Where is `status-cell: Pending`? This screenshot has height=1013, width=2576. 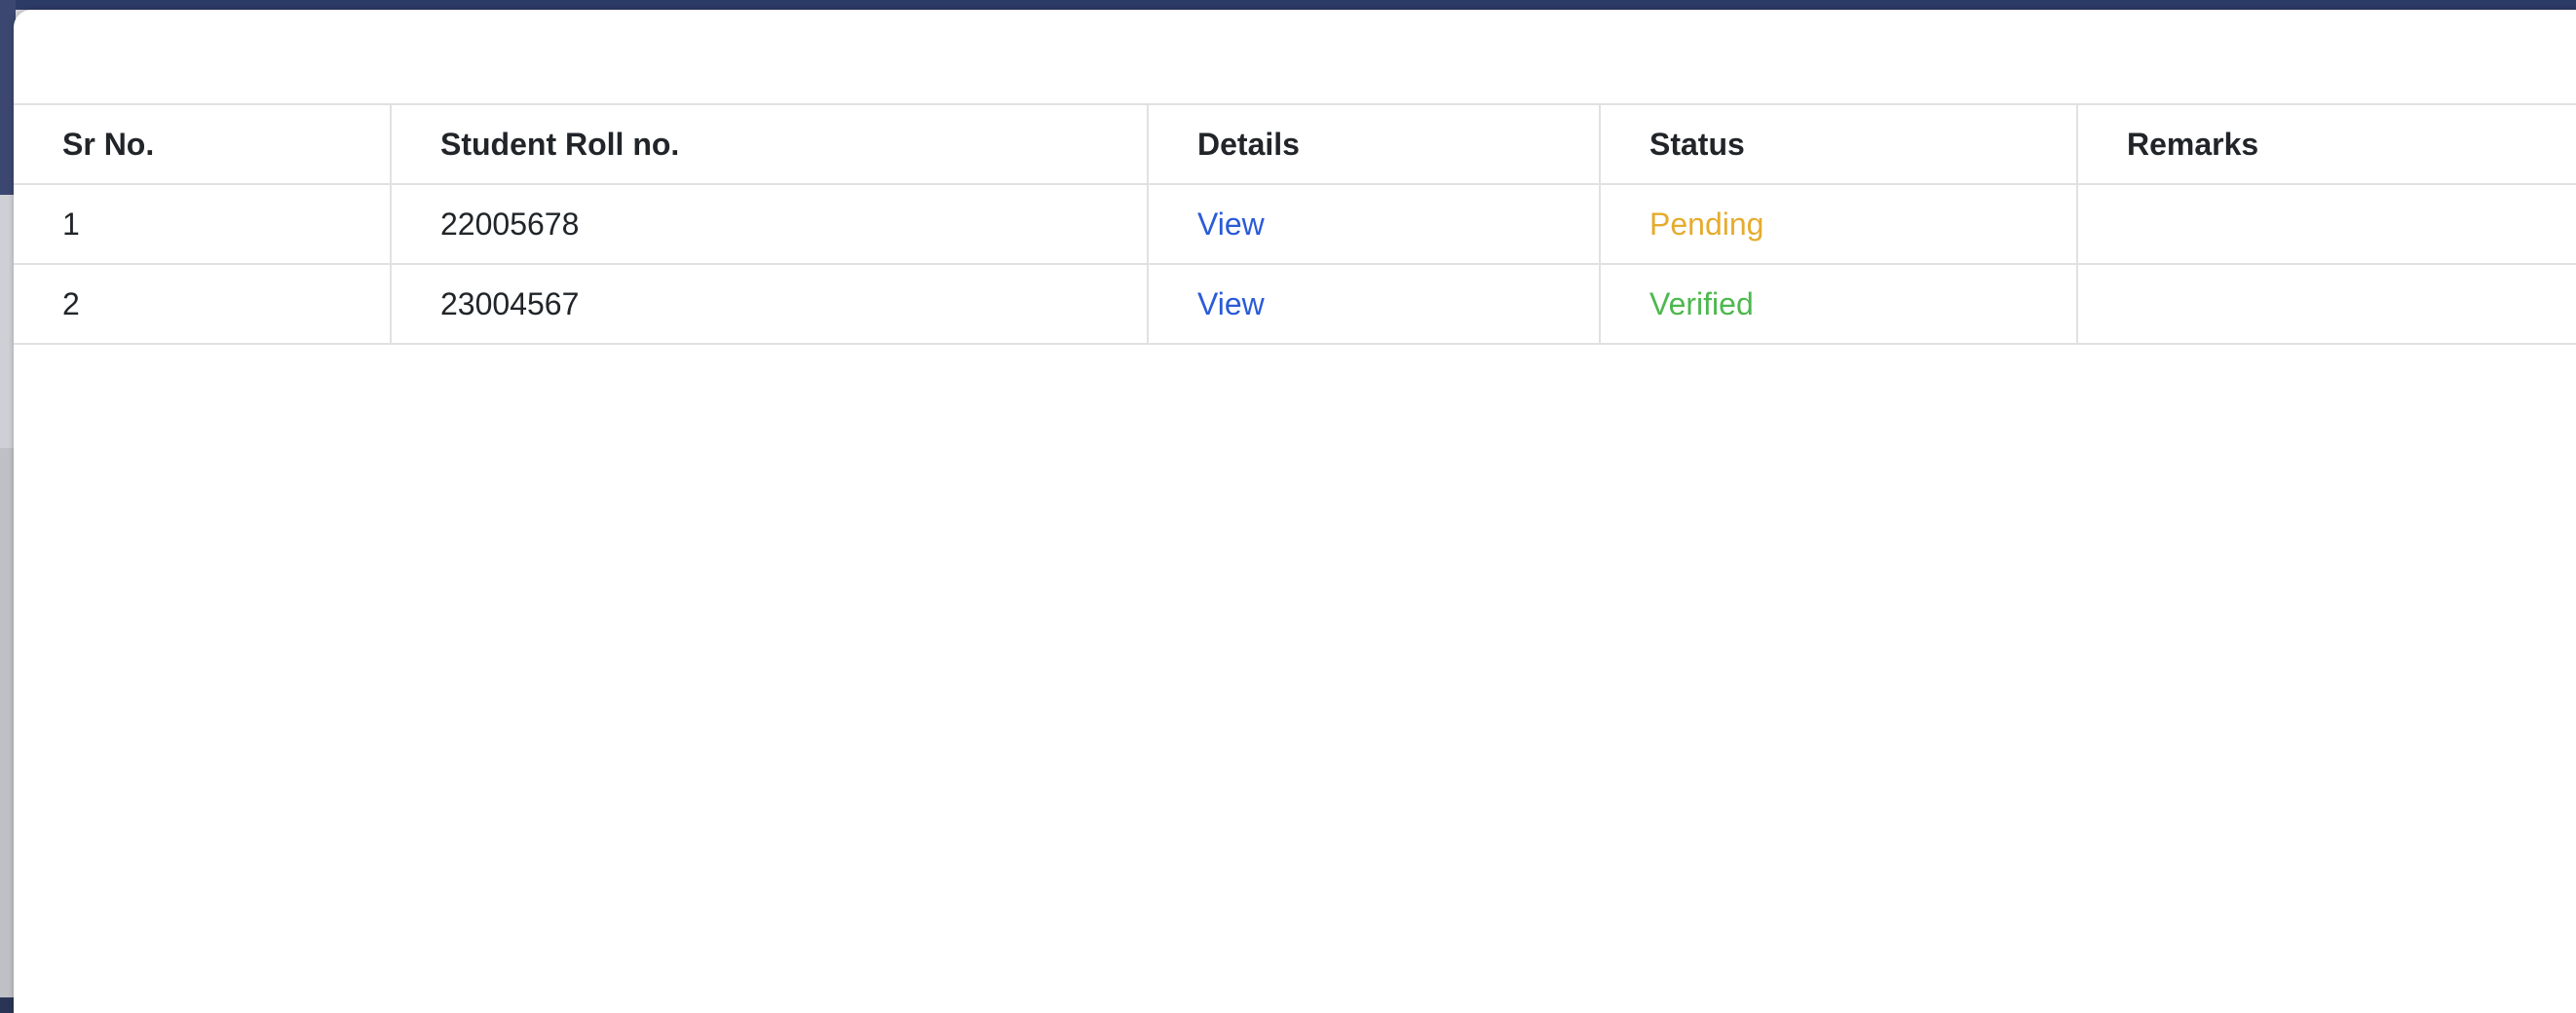 status-cell: Pending is located at coordinates (1839, 224).